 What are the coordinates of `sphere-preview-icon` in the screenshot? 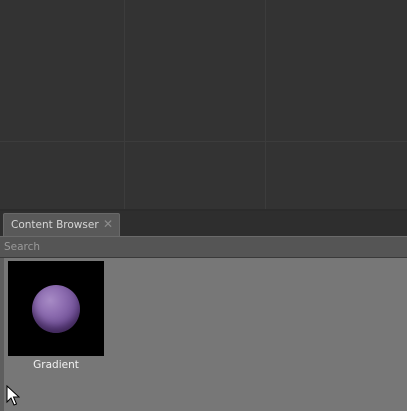 It's located at (56, 309).